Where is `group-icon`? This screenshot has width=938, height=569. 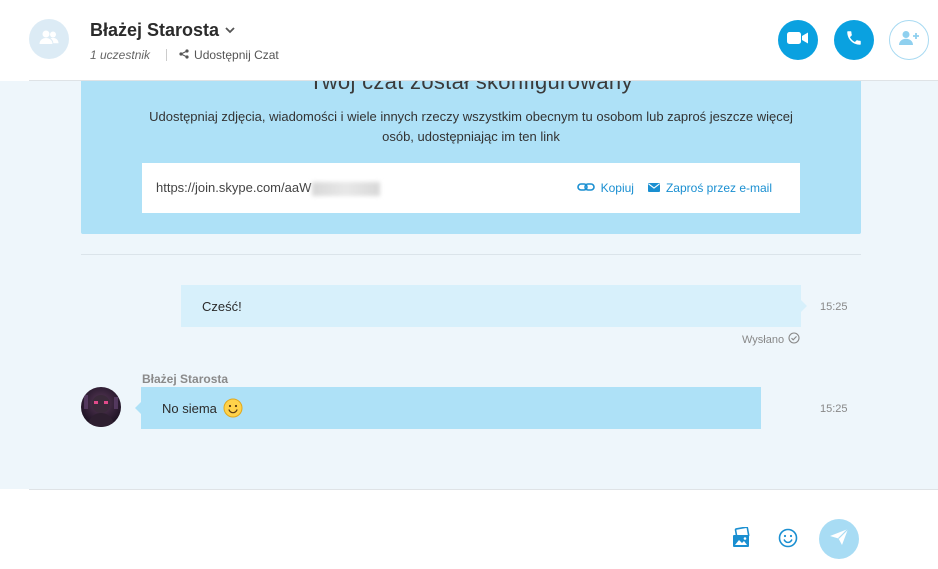 group-icon is located at coordinates (49, 39).